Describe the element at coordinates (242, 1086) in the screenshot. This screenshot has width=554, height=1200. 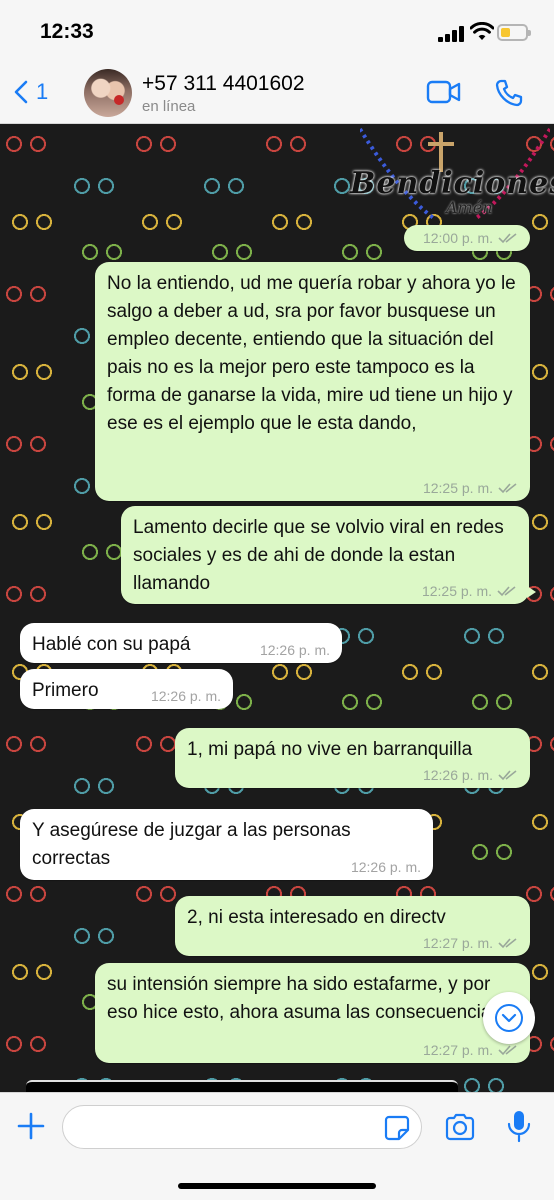
I see `media-message-preview` at that location.